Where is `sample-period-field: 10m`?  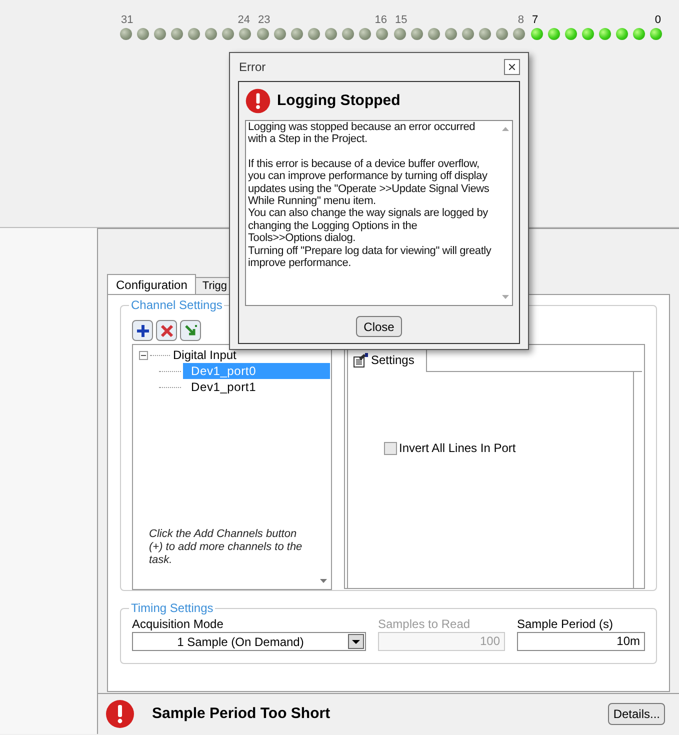 sample-period-field: 10m is located at coordinates (581, 641).